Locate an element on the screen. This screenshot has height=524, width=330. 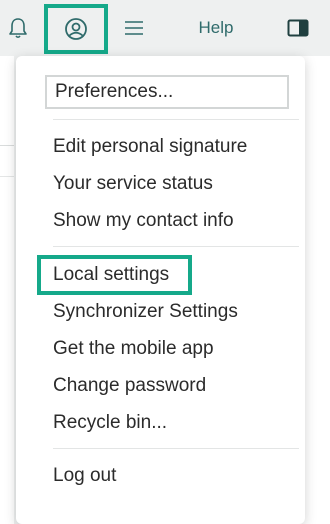
account-button is located at coordinates (76, 29).